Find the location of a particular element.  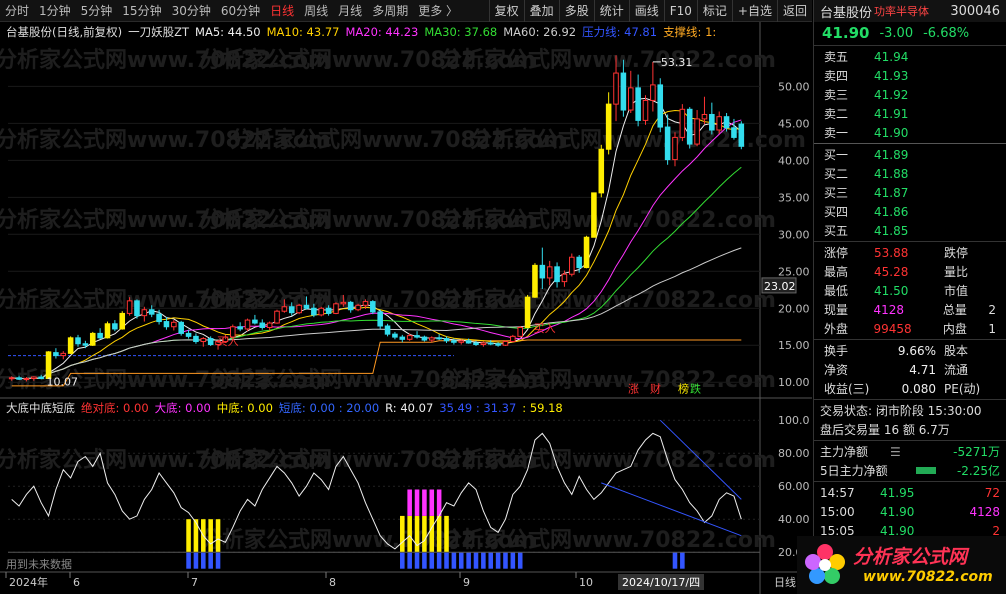

stat-value: 41.50 is located at coordinates (891, 290).